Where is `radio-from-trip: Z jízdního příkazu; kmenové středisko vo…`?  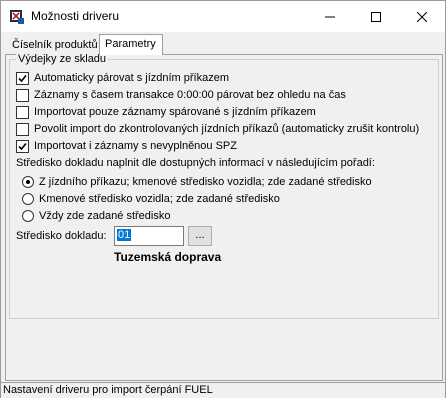 radio-from-trip: Z jízdního příkazu; kmenové středisko vo… is located at coordinates (197, 182).